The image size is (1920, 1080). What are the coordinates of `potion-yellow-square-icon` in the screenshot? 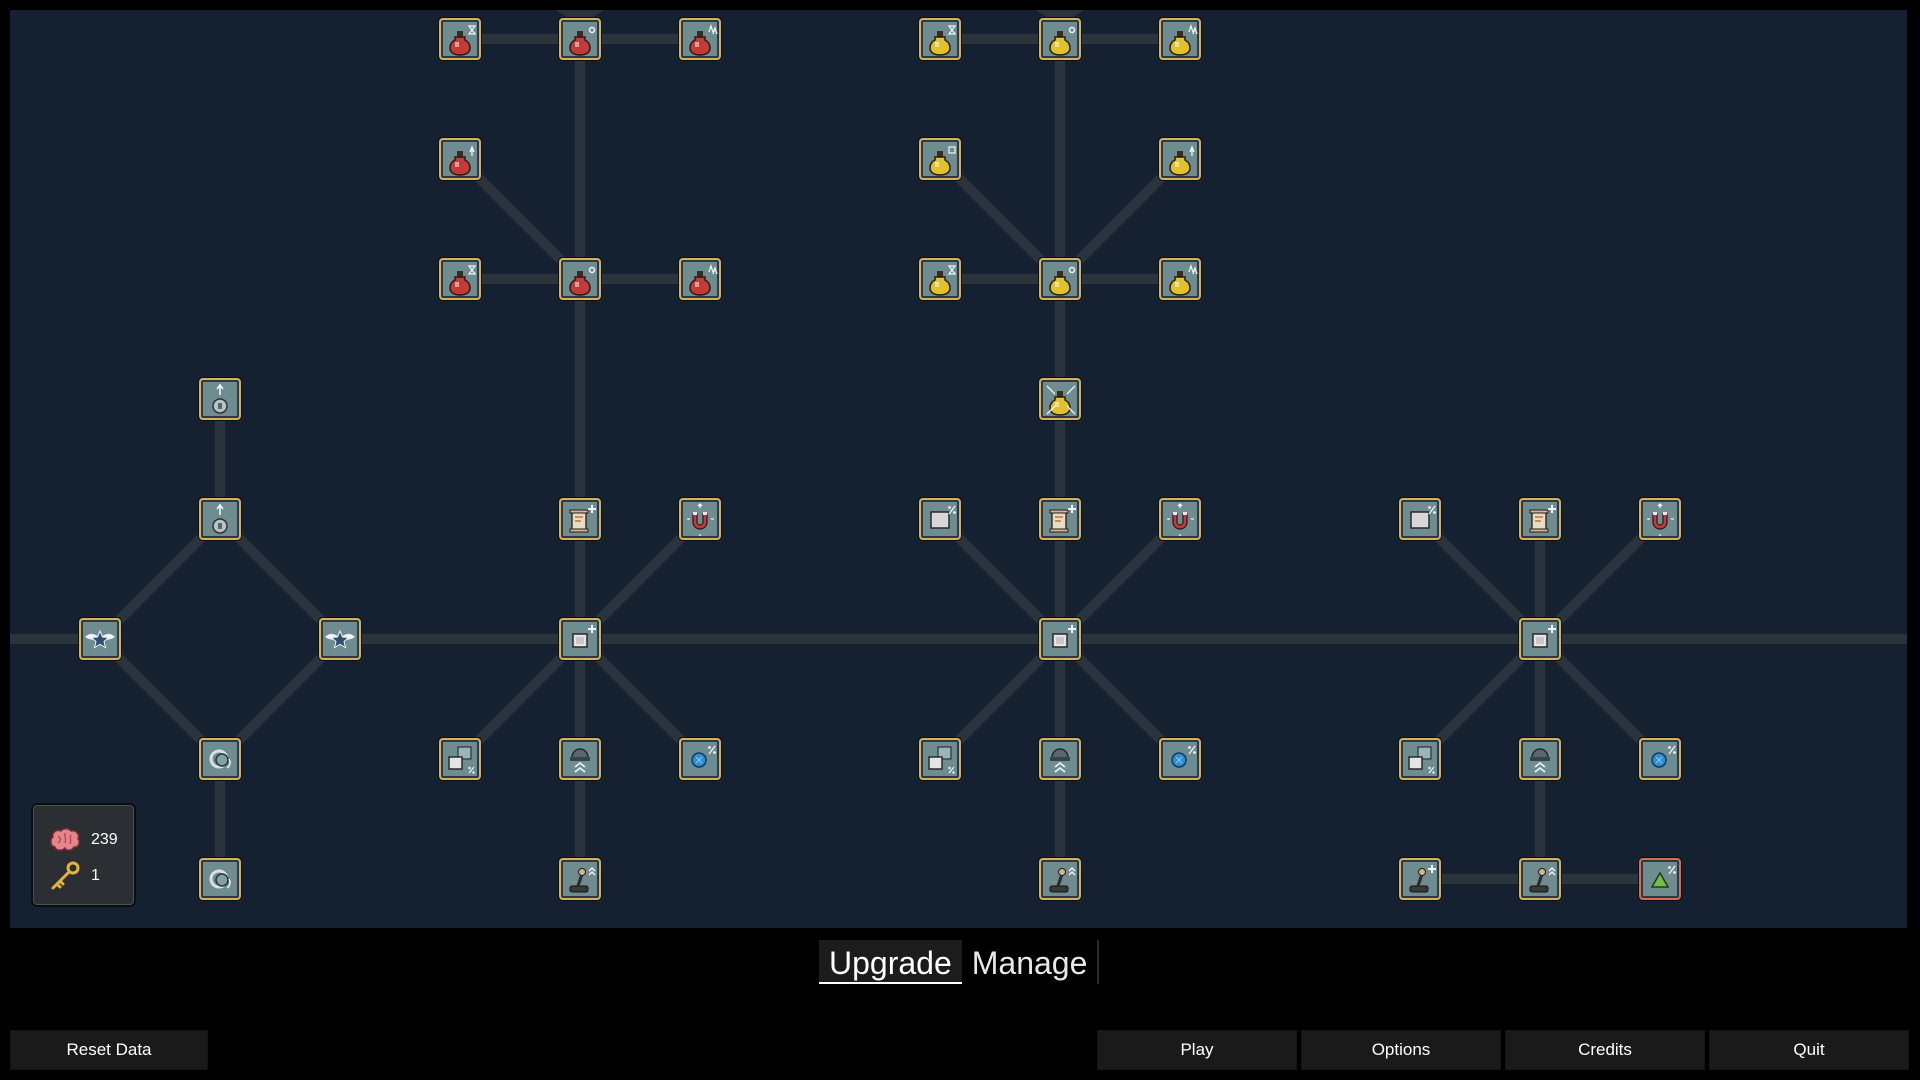 It's located at (942, 161).